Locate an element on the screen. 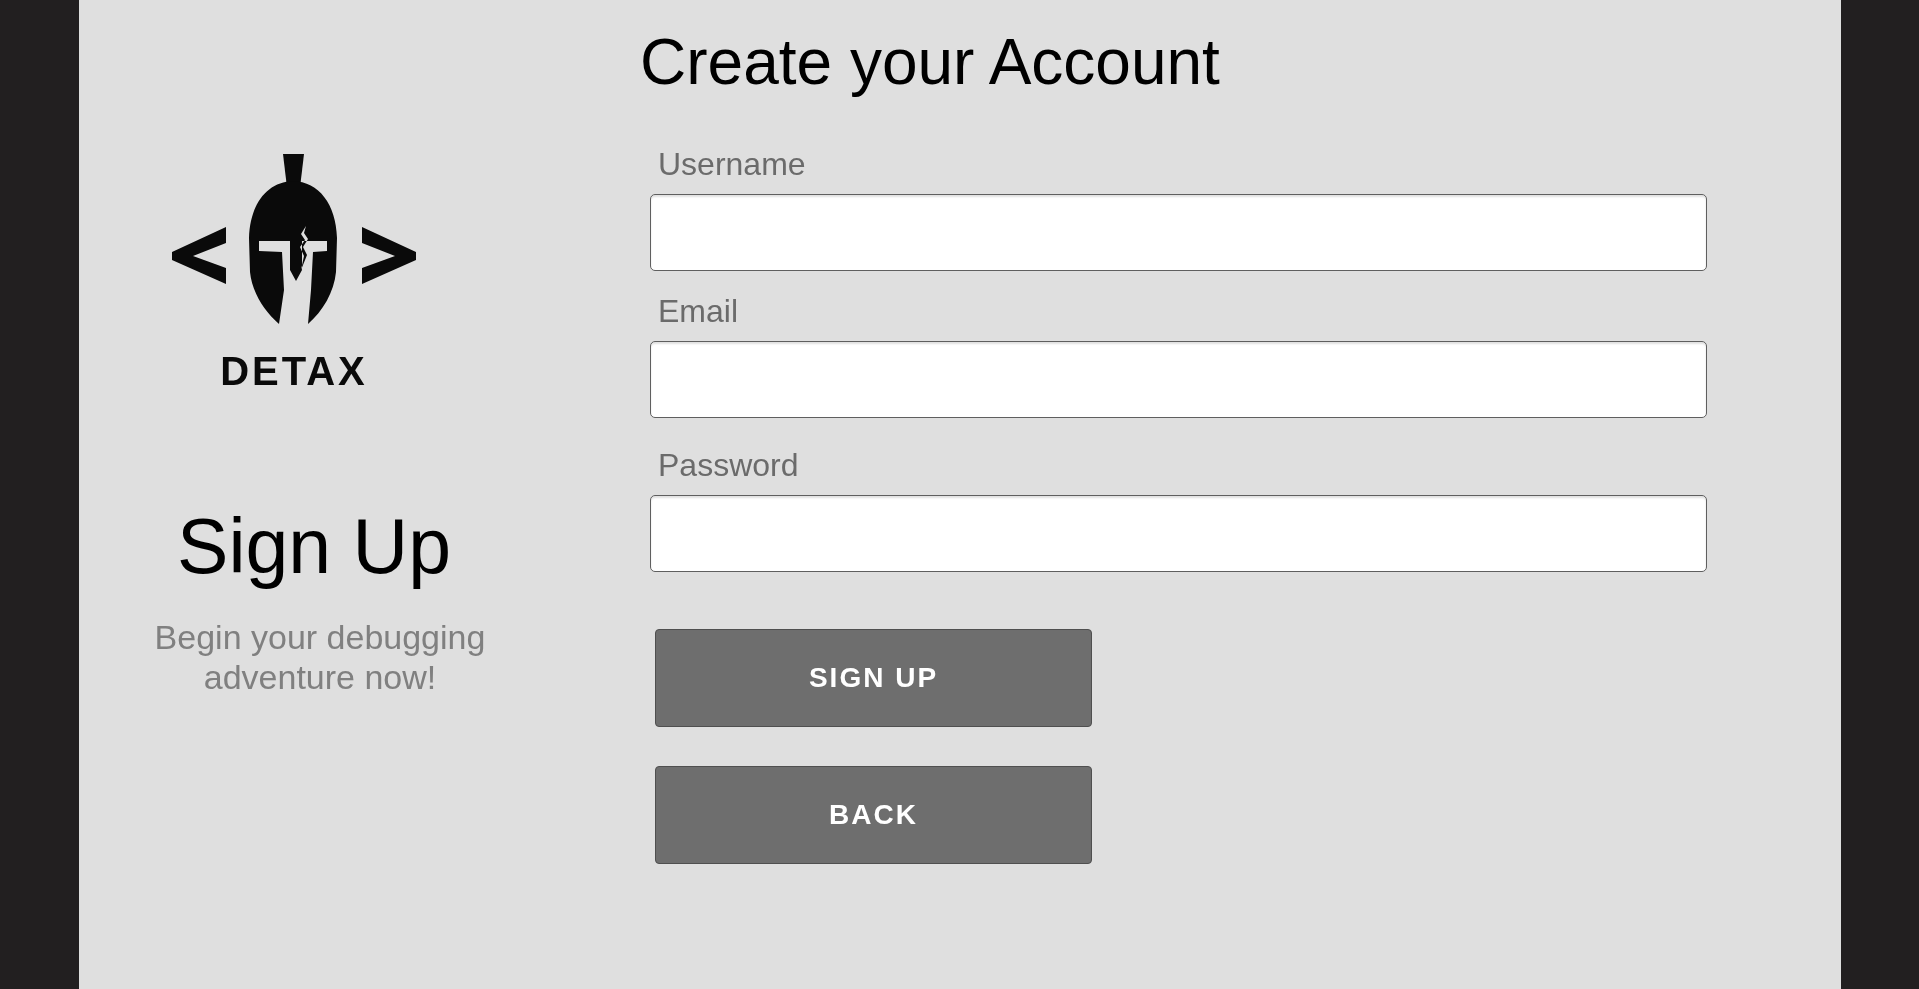 Image resolution: width=1919 pixels, height=989 pixels. field-label: Username is located at coordinates (732, 163).